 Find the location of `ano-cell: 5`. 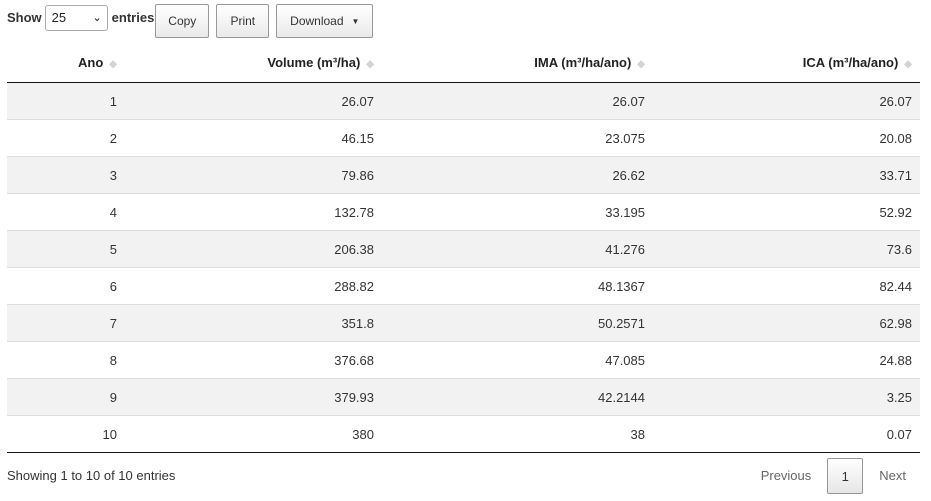

ano-cell: 5 is located at coordinates (62, 249).